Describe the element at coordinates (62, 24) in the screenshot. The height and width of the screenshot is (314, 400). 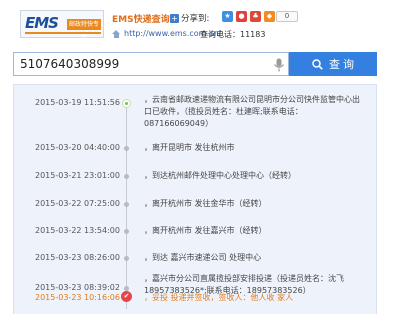
I see `ems-logo: EMS 邮政特快专递` at that location.